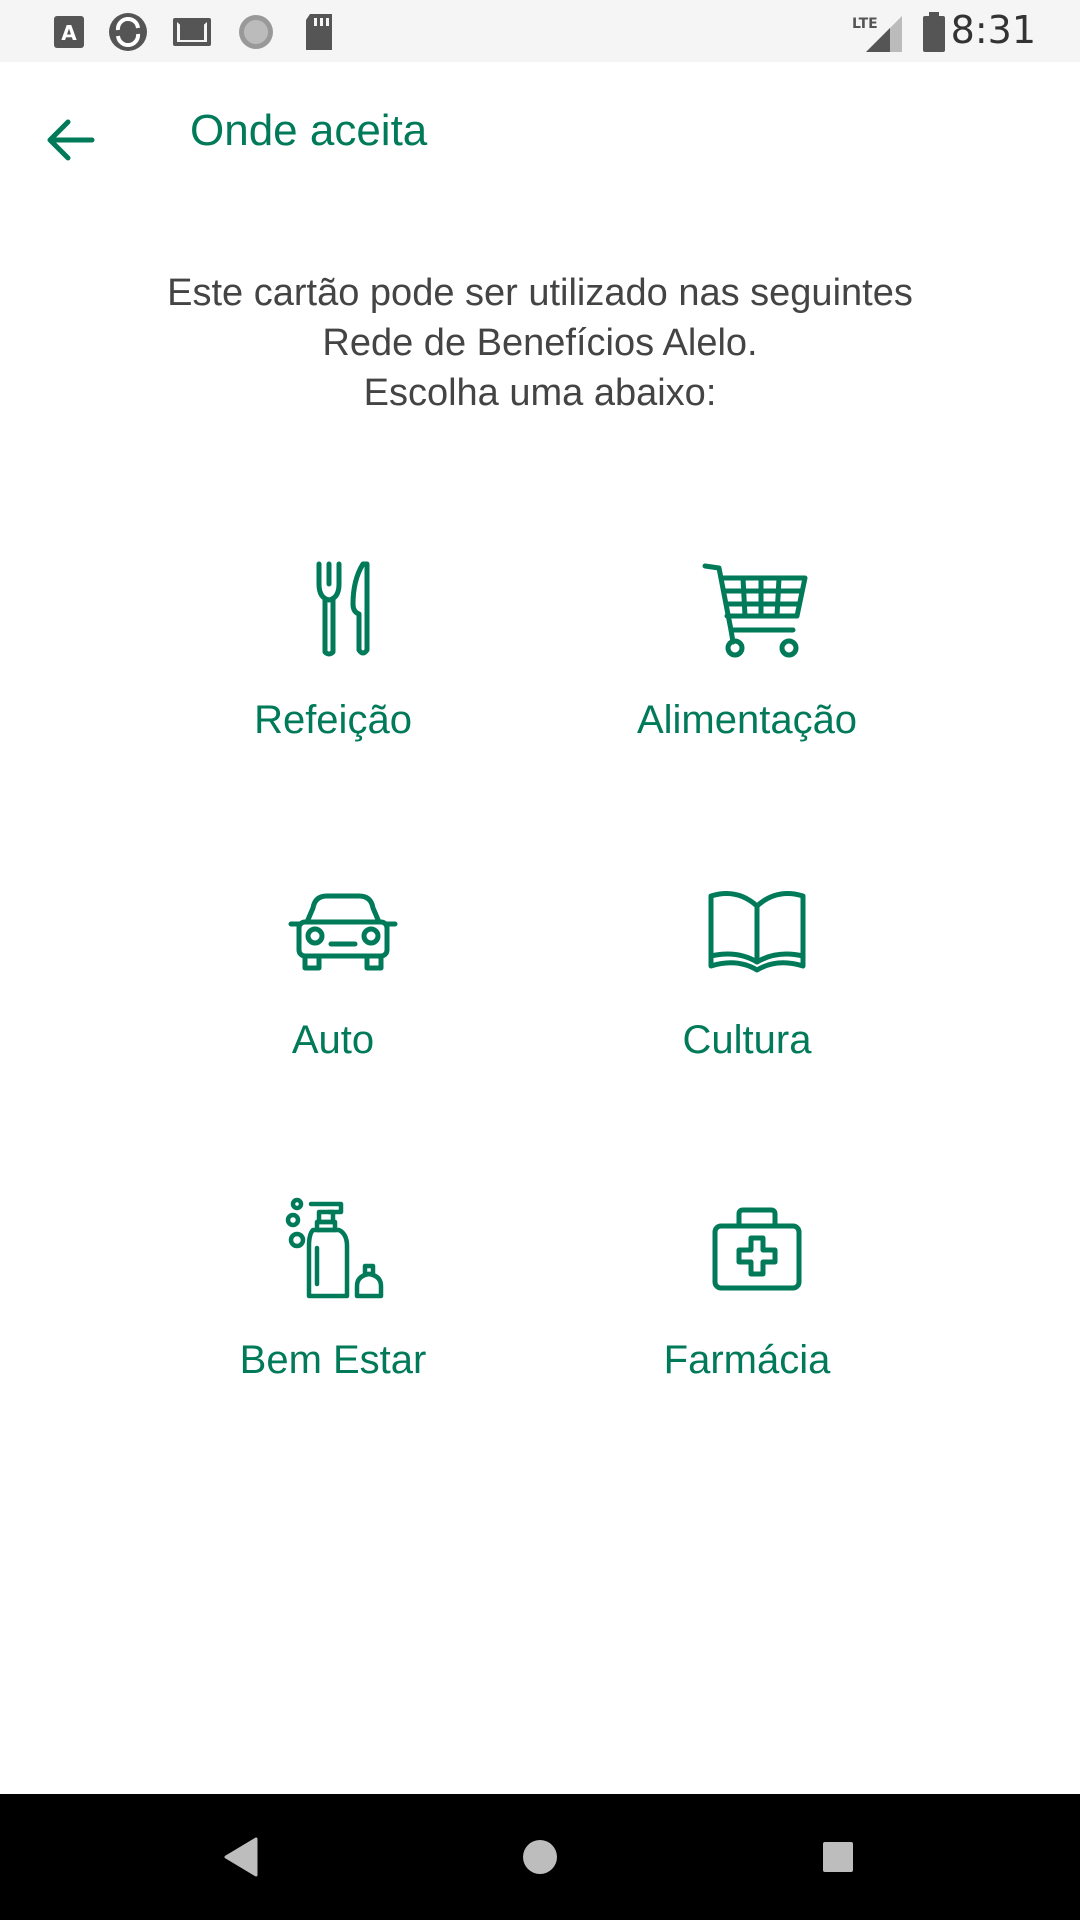 Image resolution: width=1080 pixels, height=1920 pixels. What do you see at coordinates (747, 1360) in the screenshot?
I see `category-label: Farmácia` at bounding box center [747, 1360].